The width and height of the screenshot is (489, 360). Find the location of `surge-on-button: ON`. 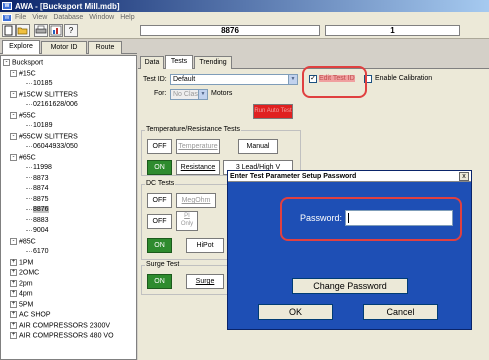

surge-on-button: ON is located at coordinates (159, 281).